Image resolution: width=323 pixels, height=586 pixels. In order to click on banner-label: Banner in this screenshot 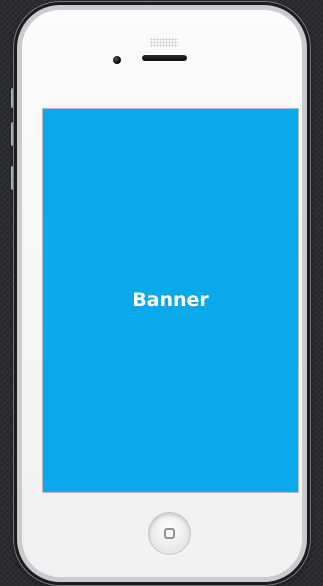, I will do `click(170, 299)`.